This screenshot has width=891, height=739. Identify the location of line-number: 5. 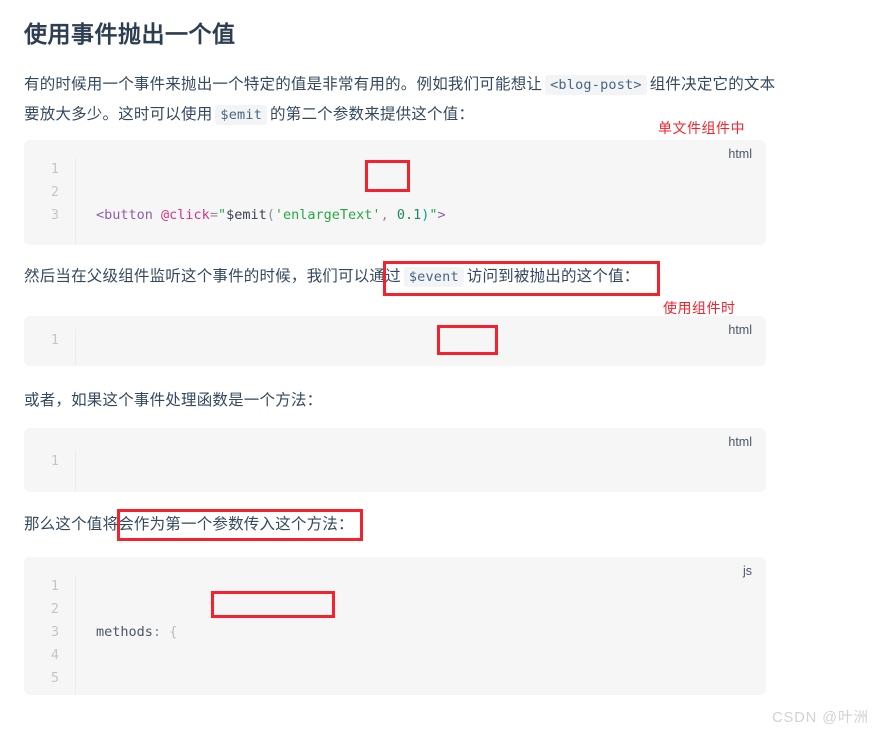
(54, 678).